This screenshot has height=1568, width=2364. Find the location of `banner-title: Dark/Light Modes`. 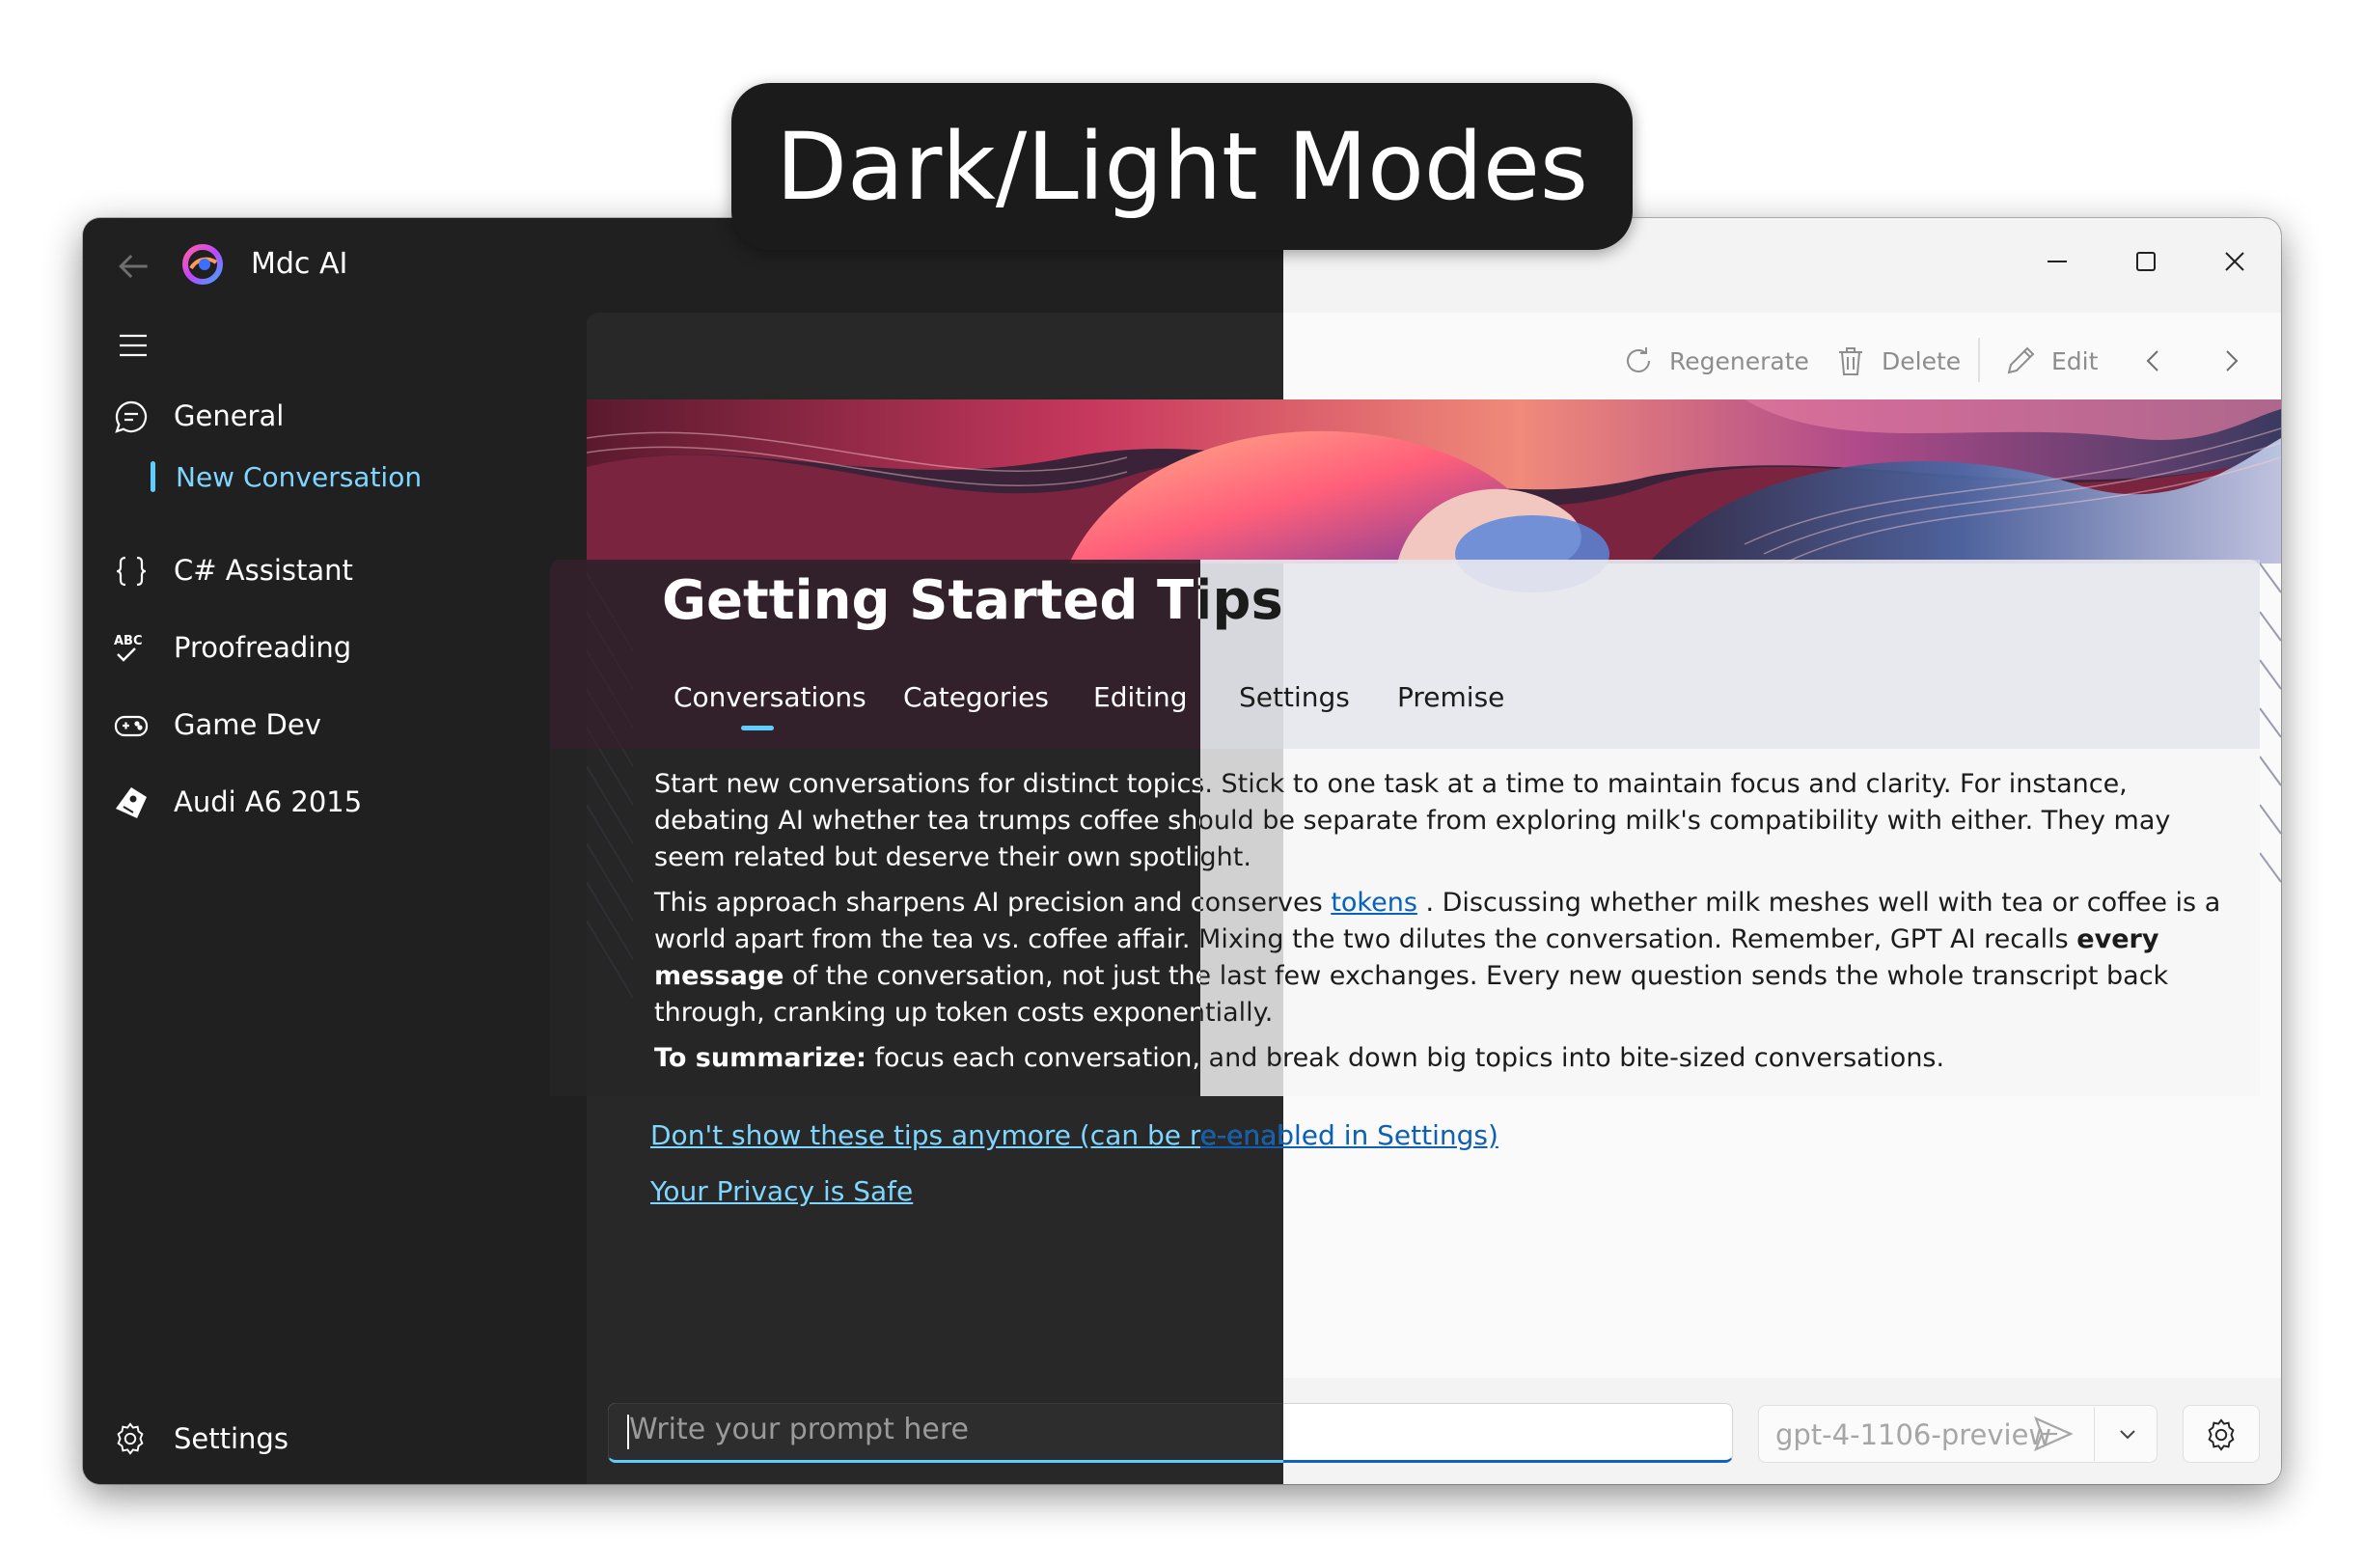

banner-title: Dark/Light Modes is located at coordinates (1182, 166).